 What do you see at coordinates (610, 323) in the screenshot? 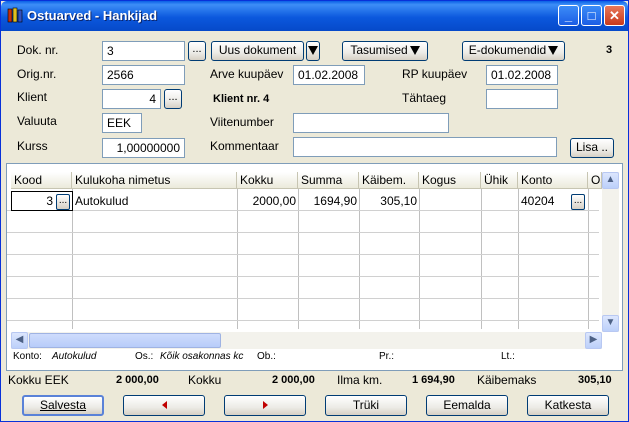
I see `scroll-down-icon: ▼` at bounding box center [610, 323].